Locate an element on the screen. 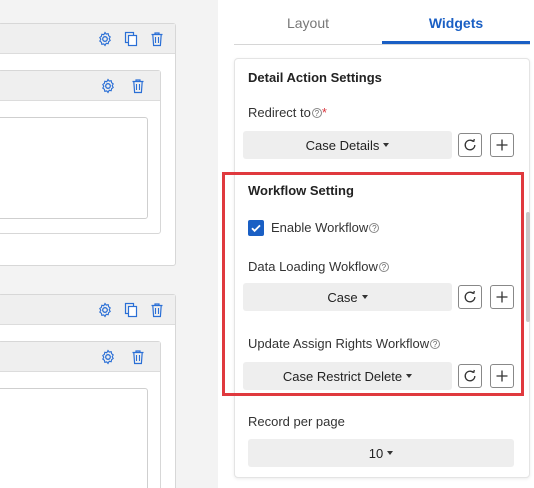 The height and width of the screenshot is (488, 534). data-loading-select-value: Case is located at coordinates (342, 297).